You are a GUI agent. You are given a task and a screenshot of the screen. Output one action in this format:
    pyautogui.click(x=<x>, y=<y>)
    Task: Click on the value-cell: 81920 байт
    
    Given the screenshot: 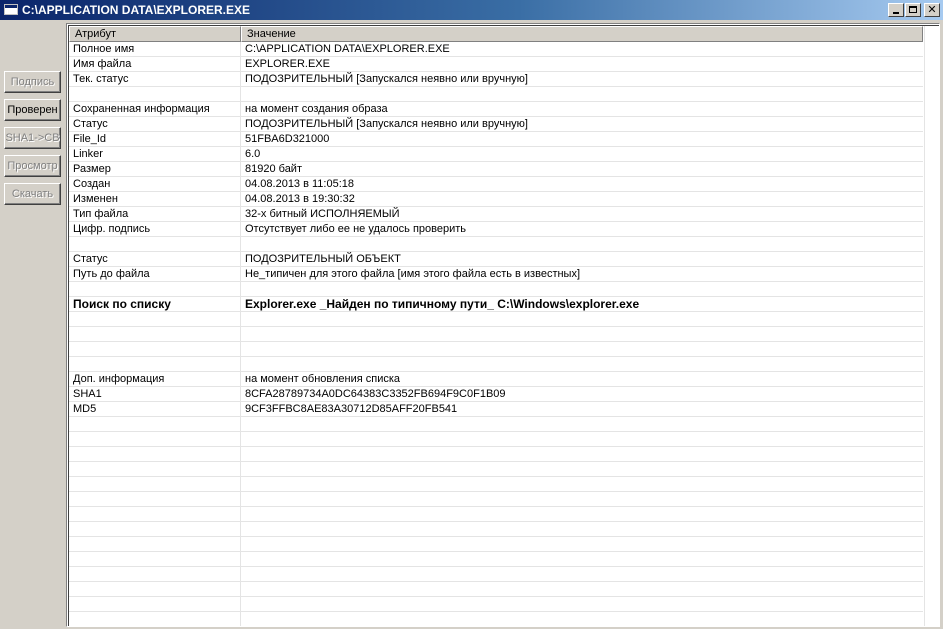 What is the action you would take?
    pyautogui.click(x=273, y=169)
    